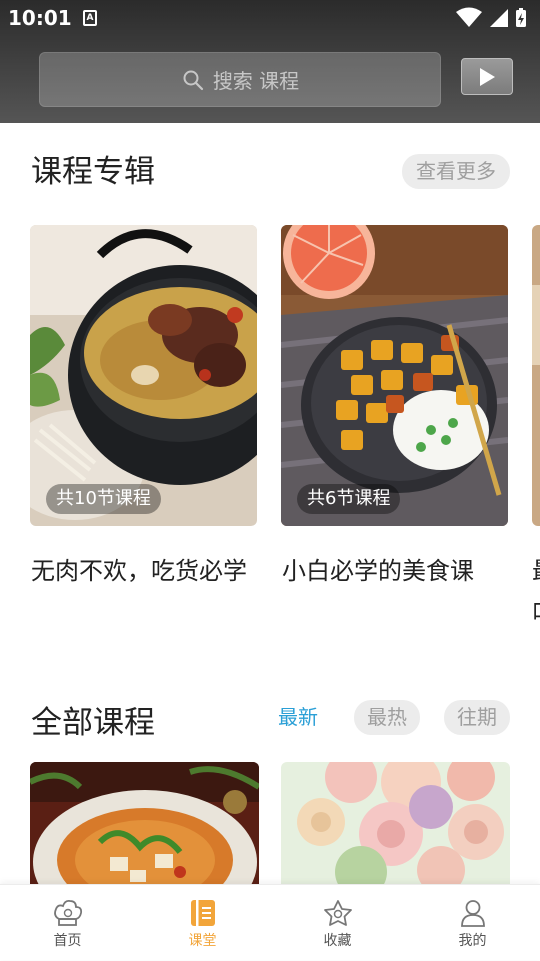  What do you see at coordinates (349, 499) in the screenshot?
I see `album-badge: 共6节课程` at bounding box center [349, 499].